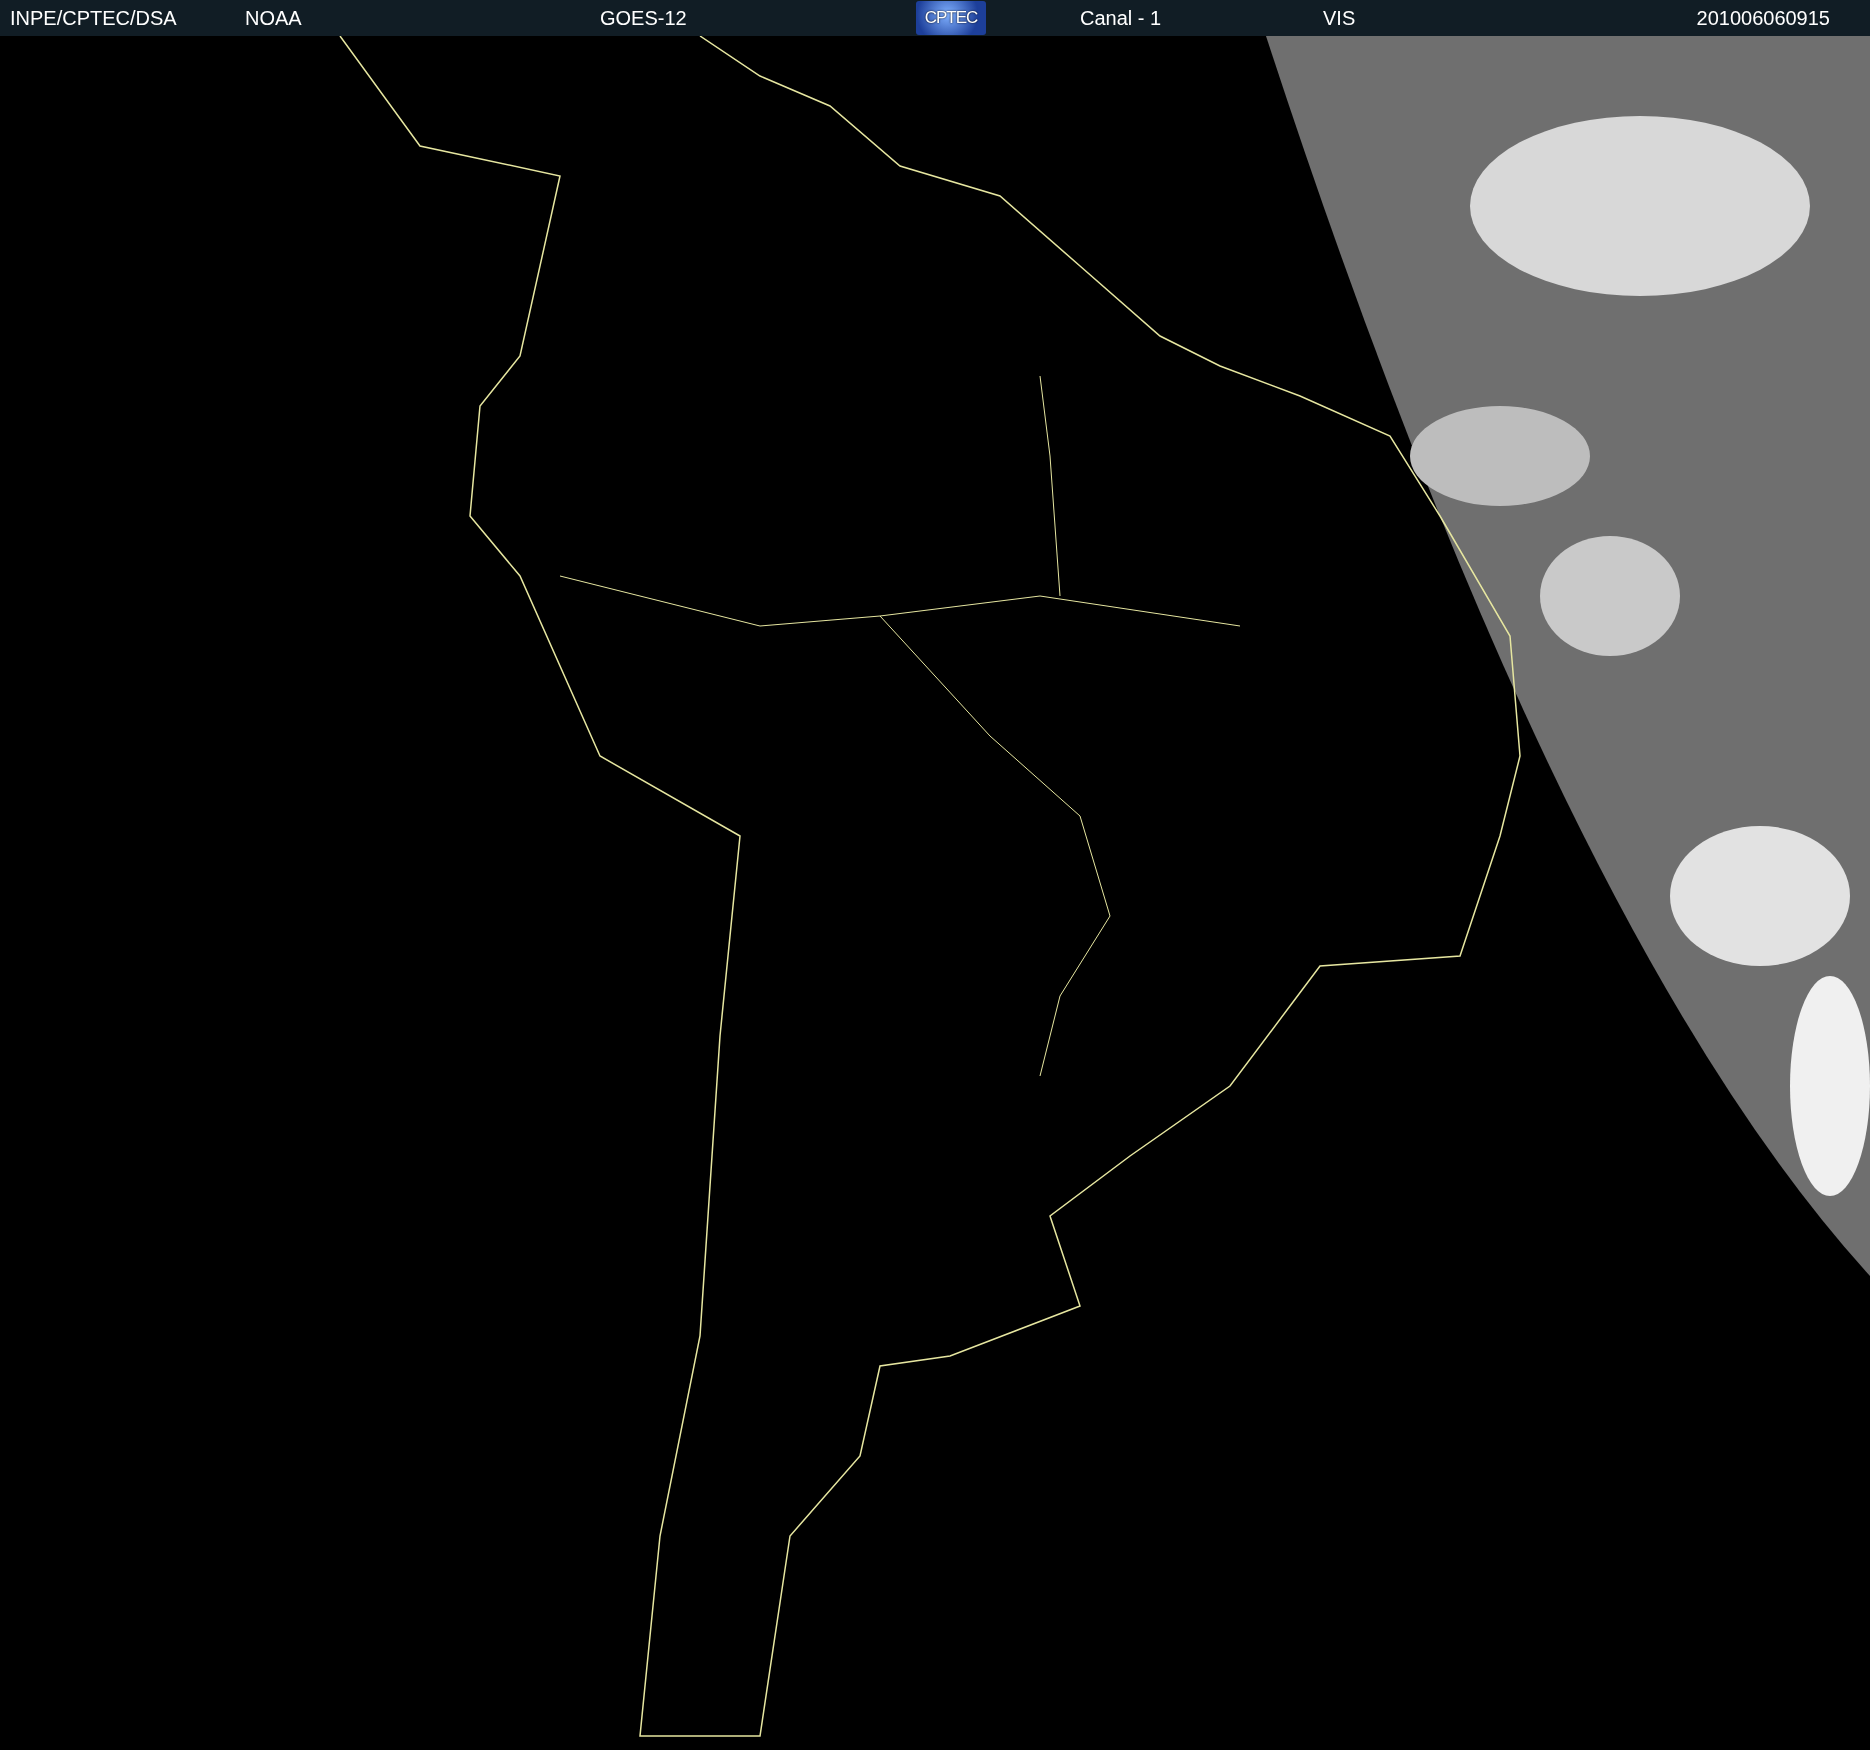 The height and width of the screenshot is (1750, 1870). Describe the element at coordinates (1763, 18) in the screenshot. I see `header-label: 201006060915` at that location.